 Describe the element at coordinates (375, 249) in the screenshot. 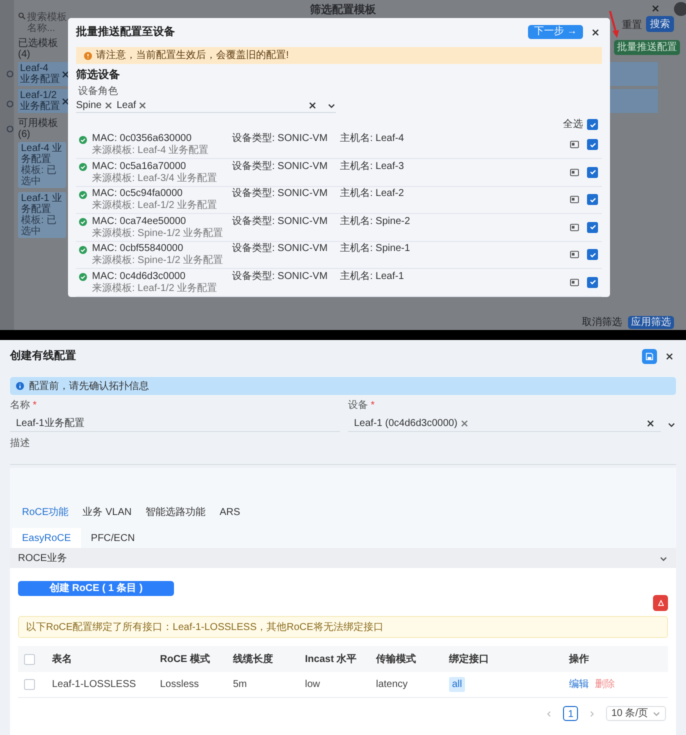

I see `host-text: 主机名: Spine-1` at that location.